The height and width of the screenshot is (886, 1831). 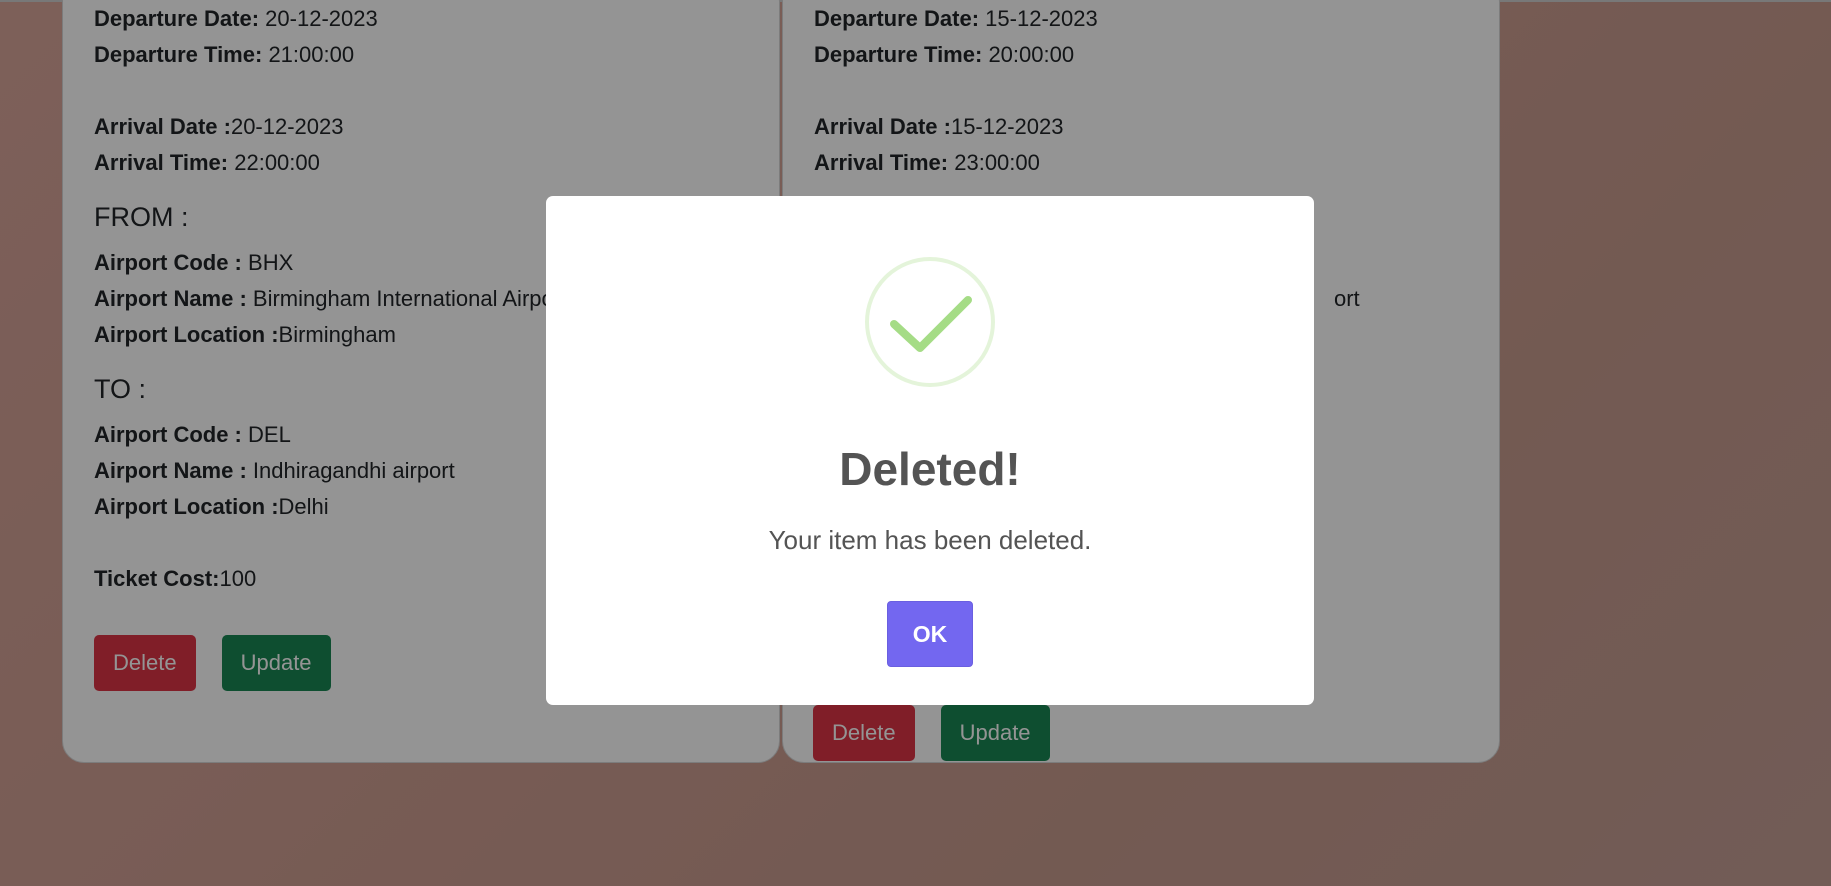 I want to click on checkmark-success-icon, so click(x=930, y=322).